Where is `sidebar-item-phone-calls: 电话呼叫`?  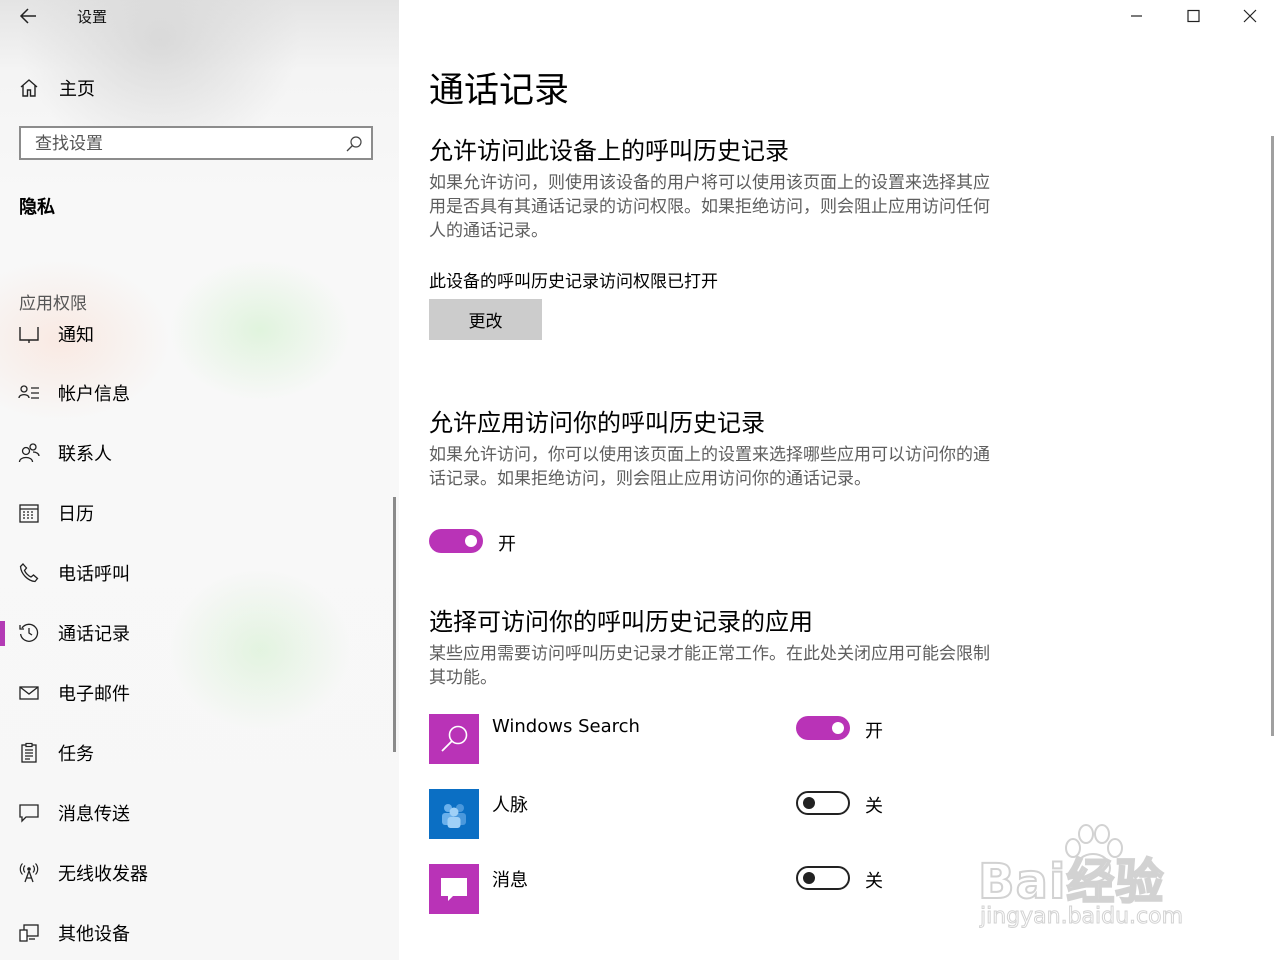 sidebar-item-phone-calls: 电话呼叫 is located at coordinates (197, 573).